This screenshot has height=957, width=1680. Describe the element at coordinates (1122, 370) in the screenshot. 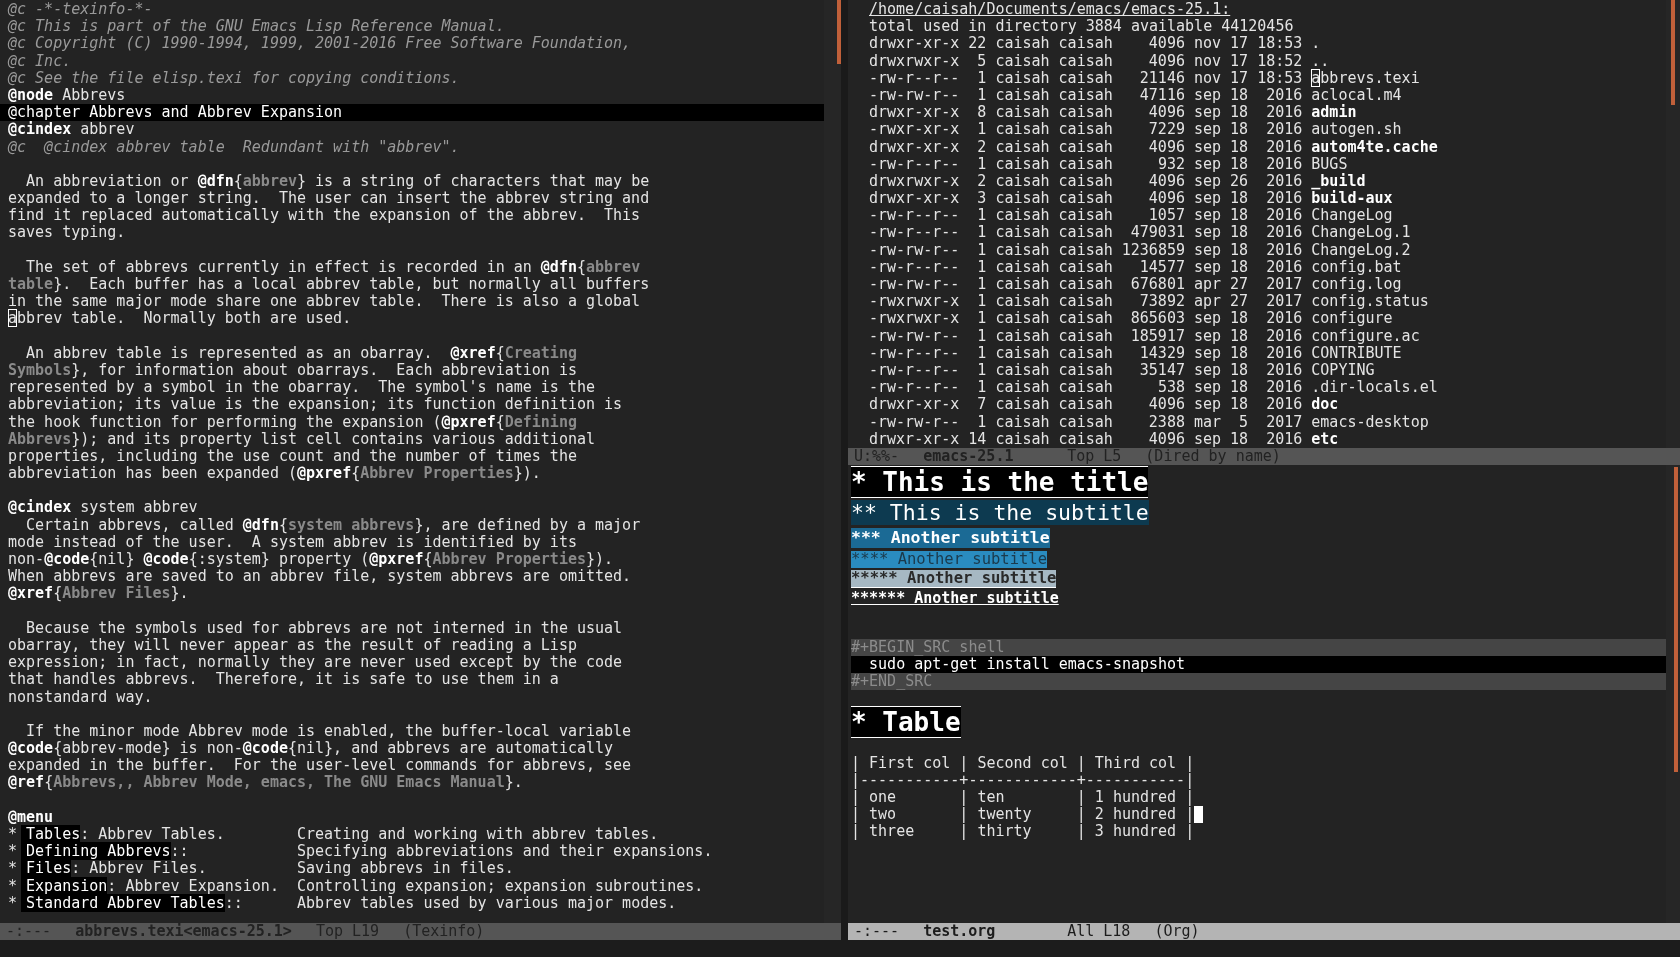

I see `file-row: -rw-r--r-- 1 caisah caisah 35147 sep 18 2016 COPYING` at that location.